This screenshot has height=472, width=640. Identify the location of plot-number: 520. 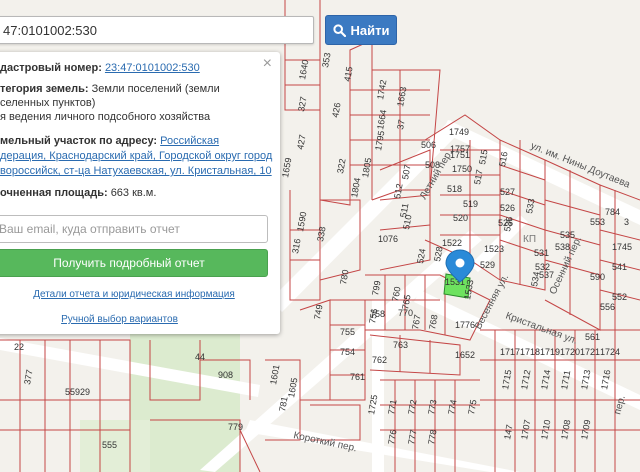
(460, 218).